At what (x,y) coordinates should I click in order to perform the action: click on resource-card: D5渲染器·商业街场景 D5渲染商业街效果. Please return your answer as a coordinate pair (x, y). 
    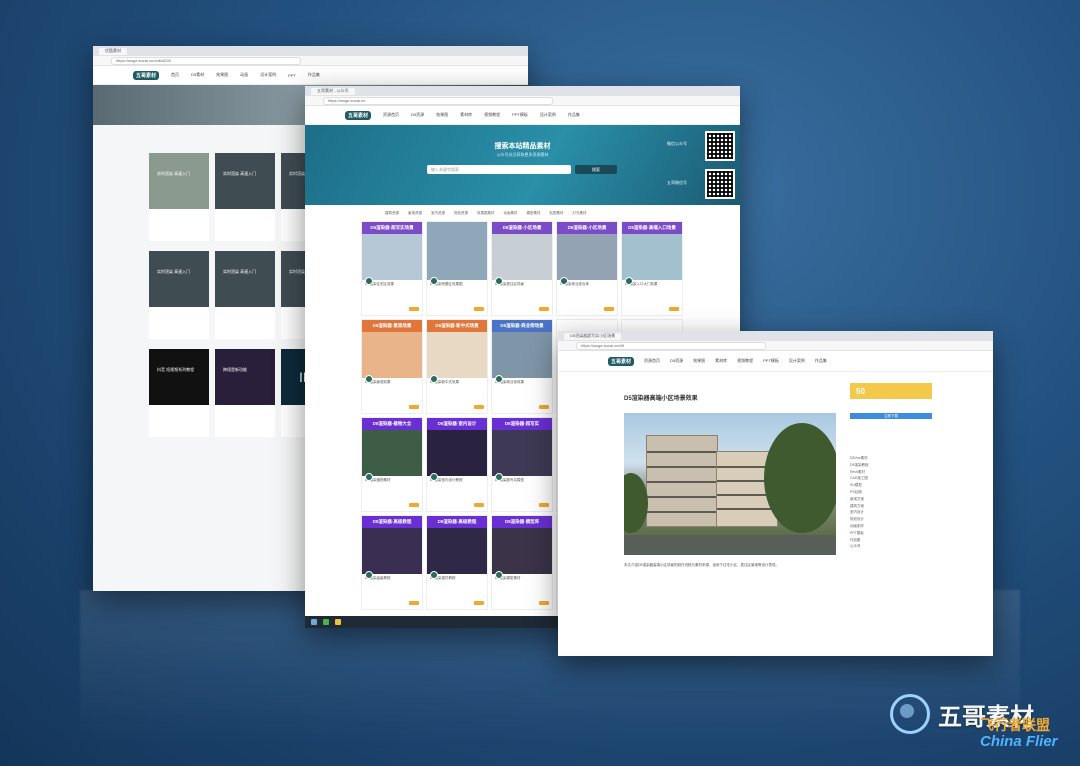
    Looking at the image, I should click on (522, 366).